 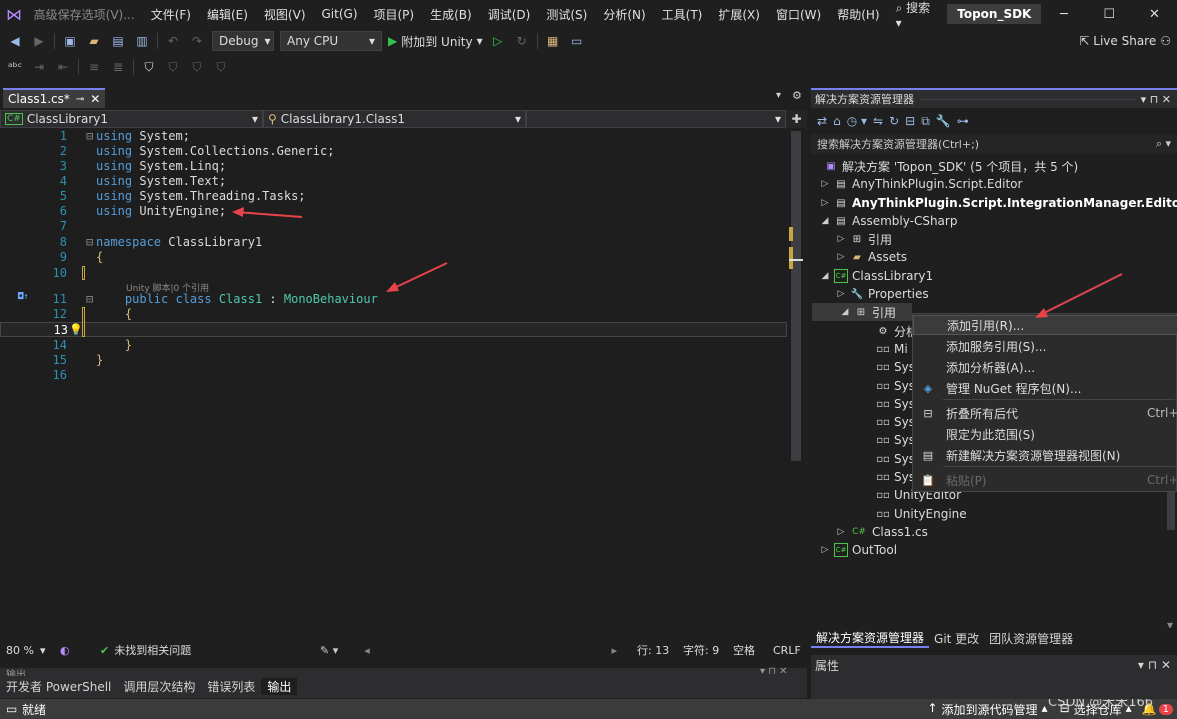 What do you see at coordinates (943, 121) in the screenshot?
I see `properties-wrench-icon: 🔧` at bounding box center [943, 121].